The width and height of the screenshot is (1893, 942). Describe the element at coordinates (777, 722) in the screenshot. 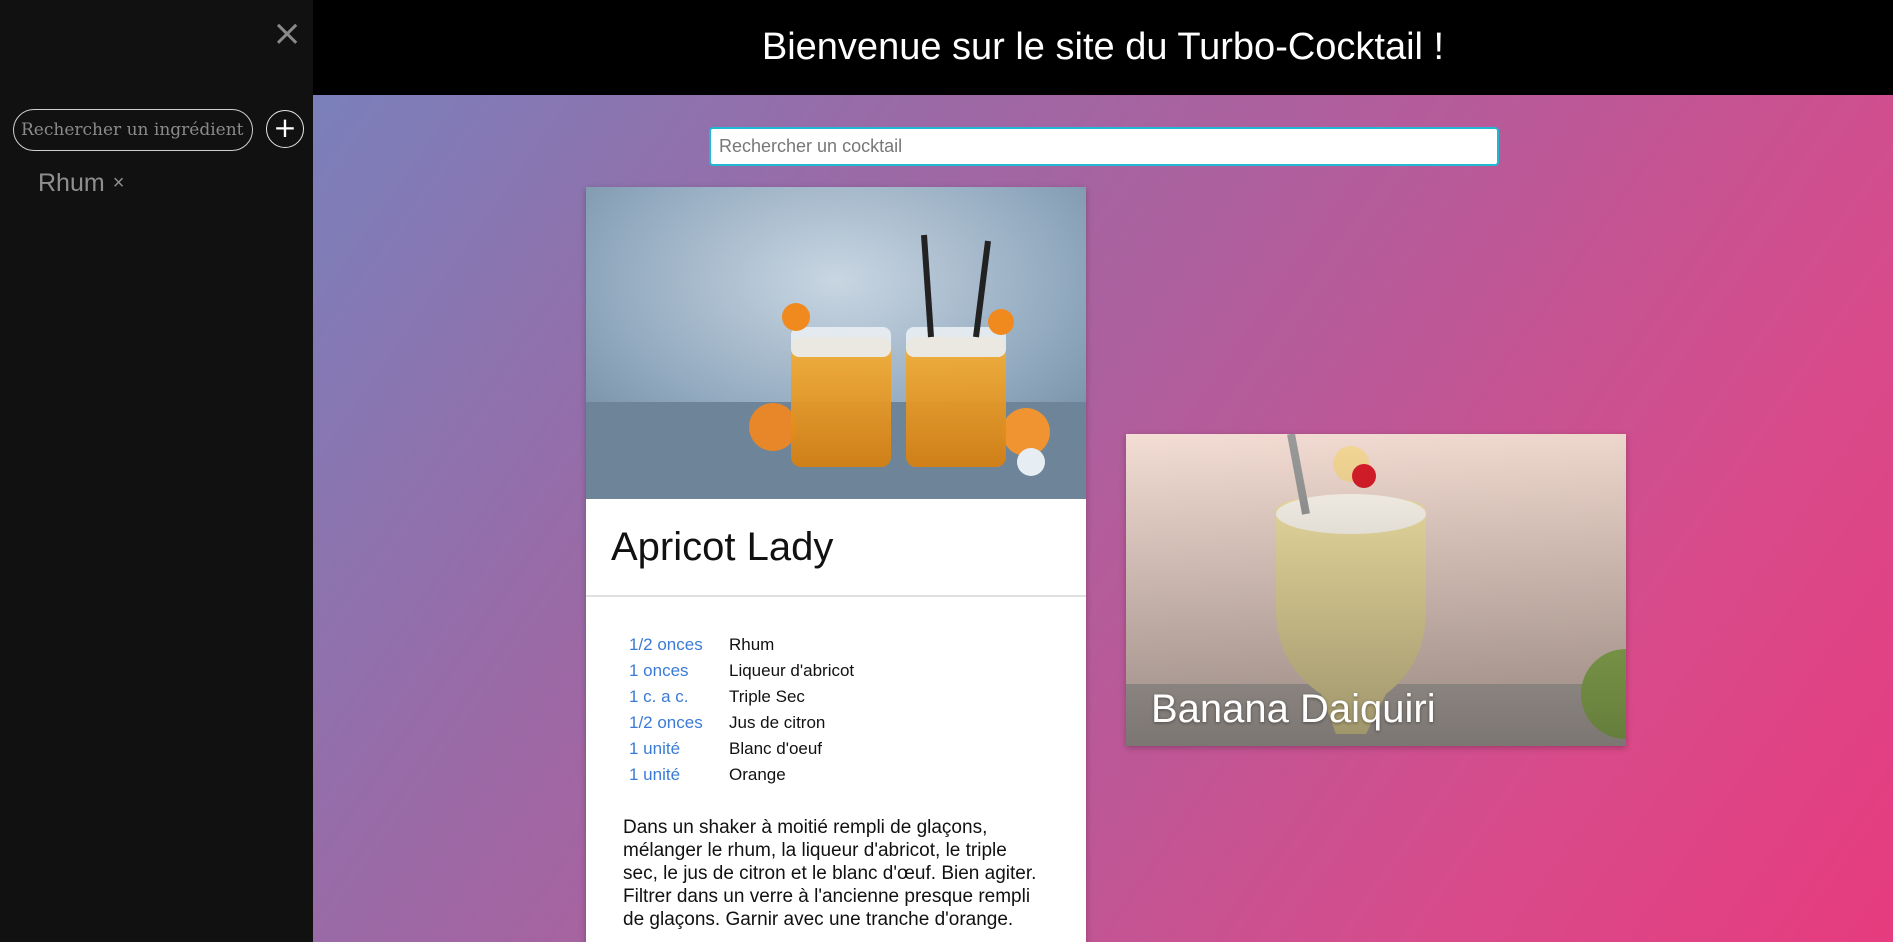

I see `ingredient-name: Jus de citron` at that location.